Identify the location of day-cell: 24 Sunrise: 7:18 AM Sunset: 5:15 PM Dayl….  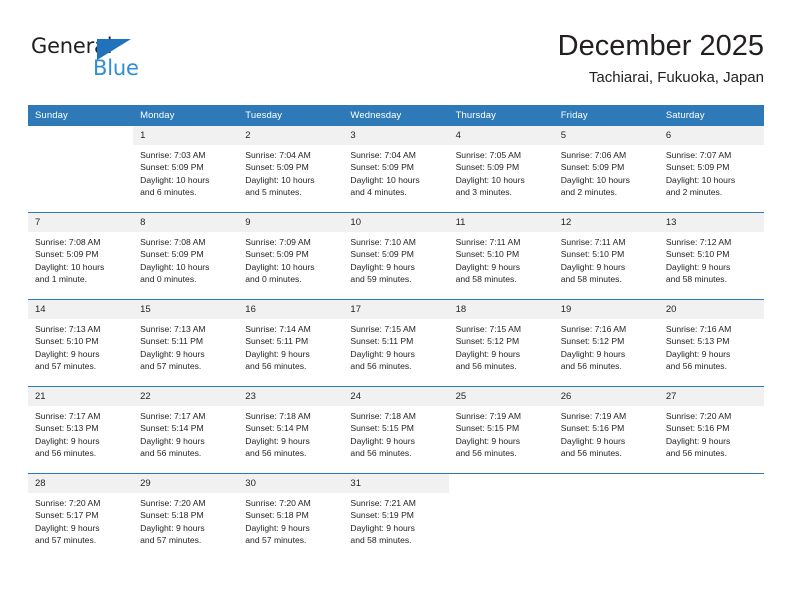
(396, 430).